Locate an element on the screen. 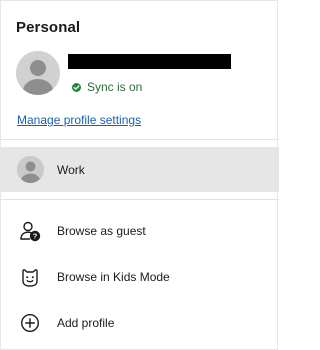 This screenshot has width=320, height=350. sync-status: Sync is on is located at coordinates (107, 87).